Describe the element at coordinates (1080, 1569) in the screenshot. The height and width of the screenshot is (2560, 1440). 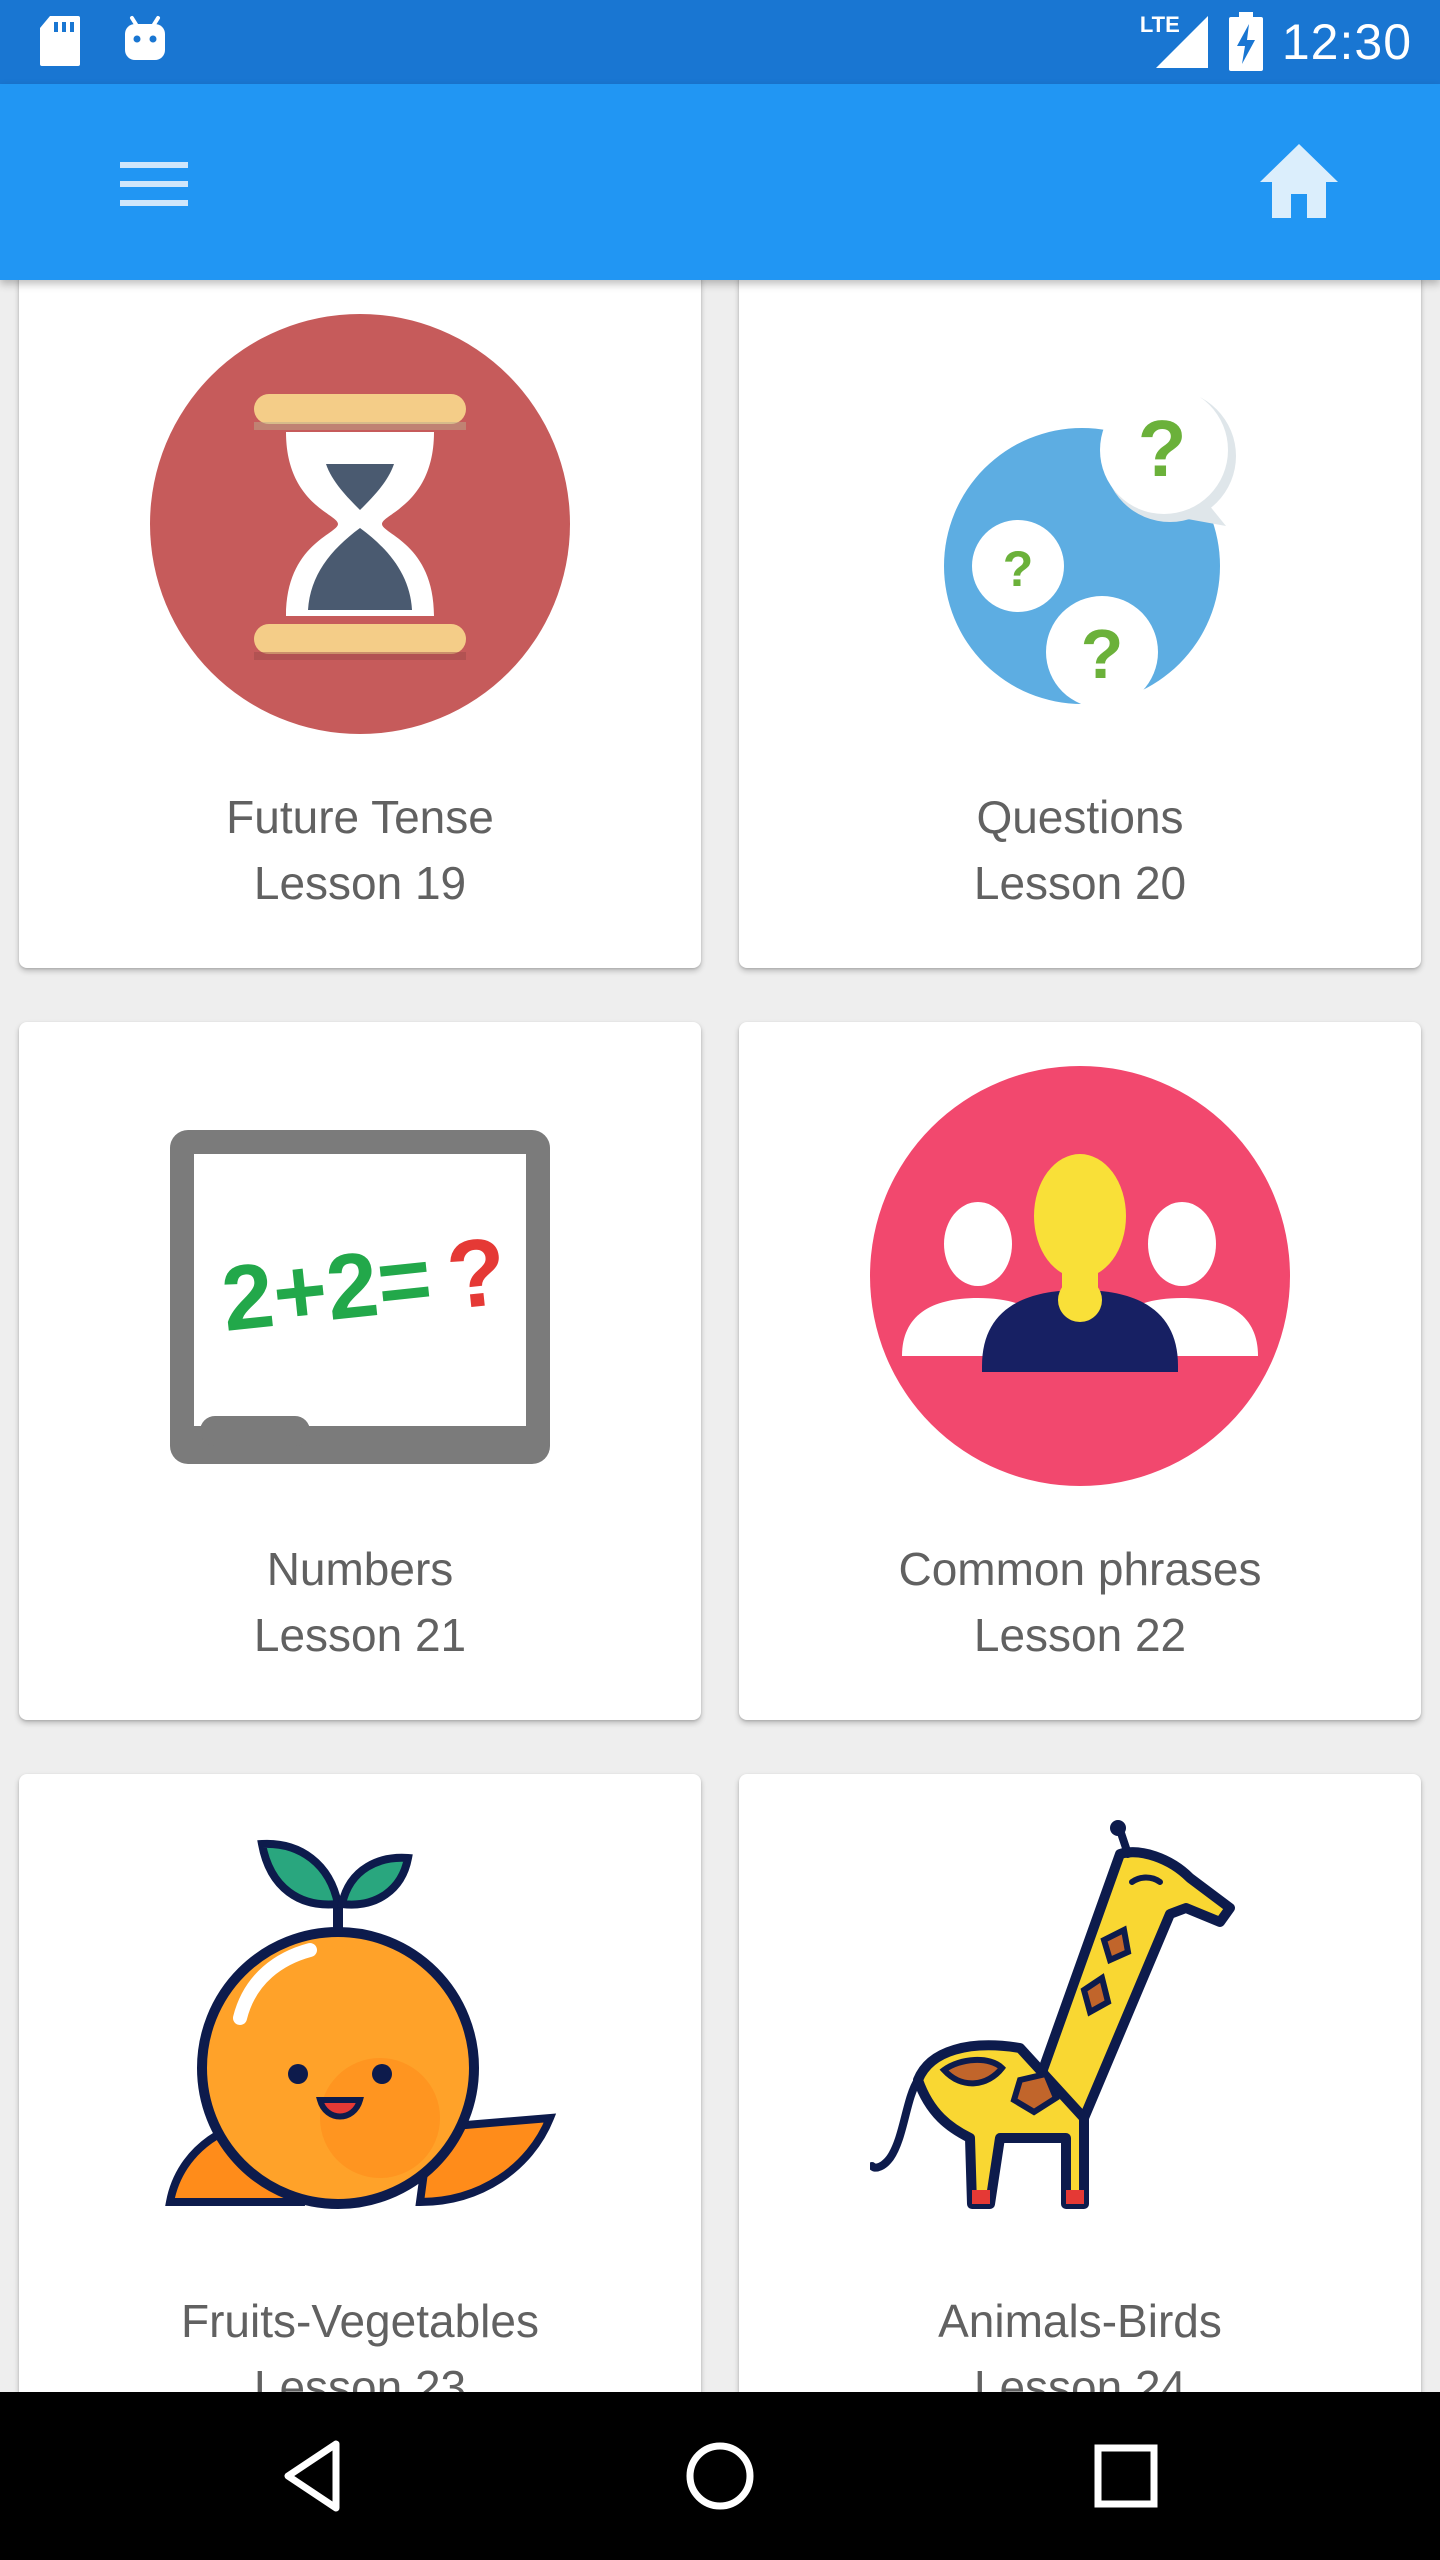
I see `lesson-title: Common phrases` at that location.